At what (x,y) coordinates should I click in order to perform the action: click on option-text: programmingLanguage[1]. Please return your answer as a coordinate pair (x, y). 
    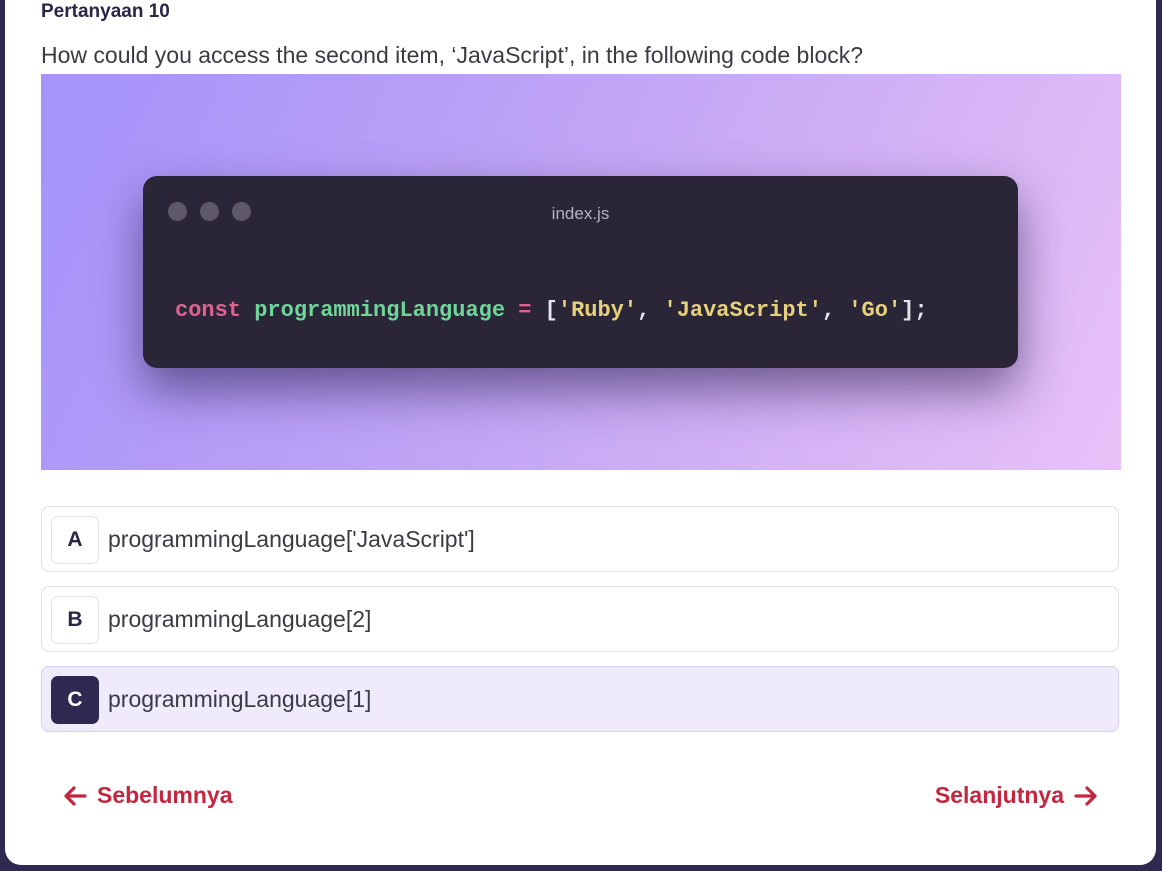
    Looking at the image, I should click on (240, 699).